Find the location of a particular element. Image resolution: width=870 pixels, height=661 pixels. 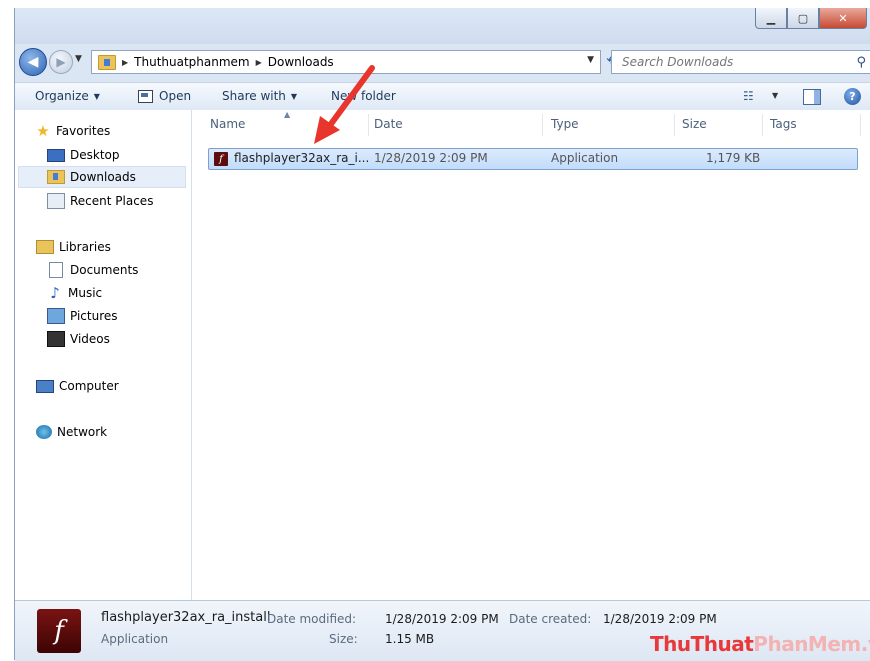

details-kind: Application is located at coordinates (135, 639).